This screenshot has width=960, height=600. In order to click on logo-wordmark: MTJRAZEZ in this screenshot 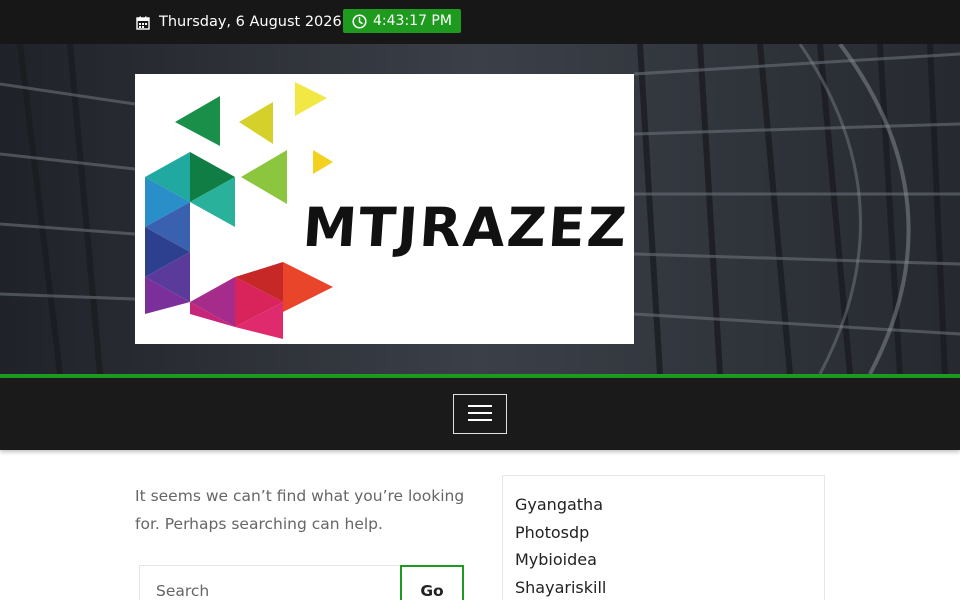, I will do `click(465, 227)`.